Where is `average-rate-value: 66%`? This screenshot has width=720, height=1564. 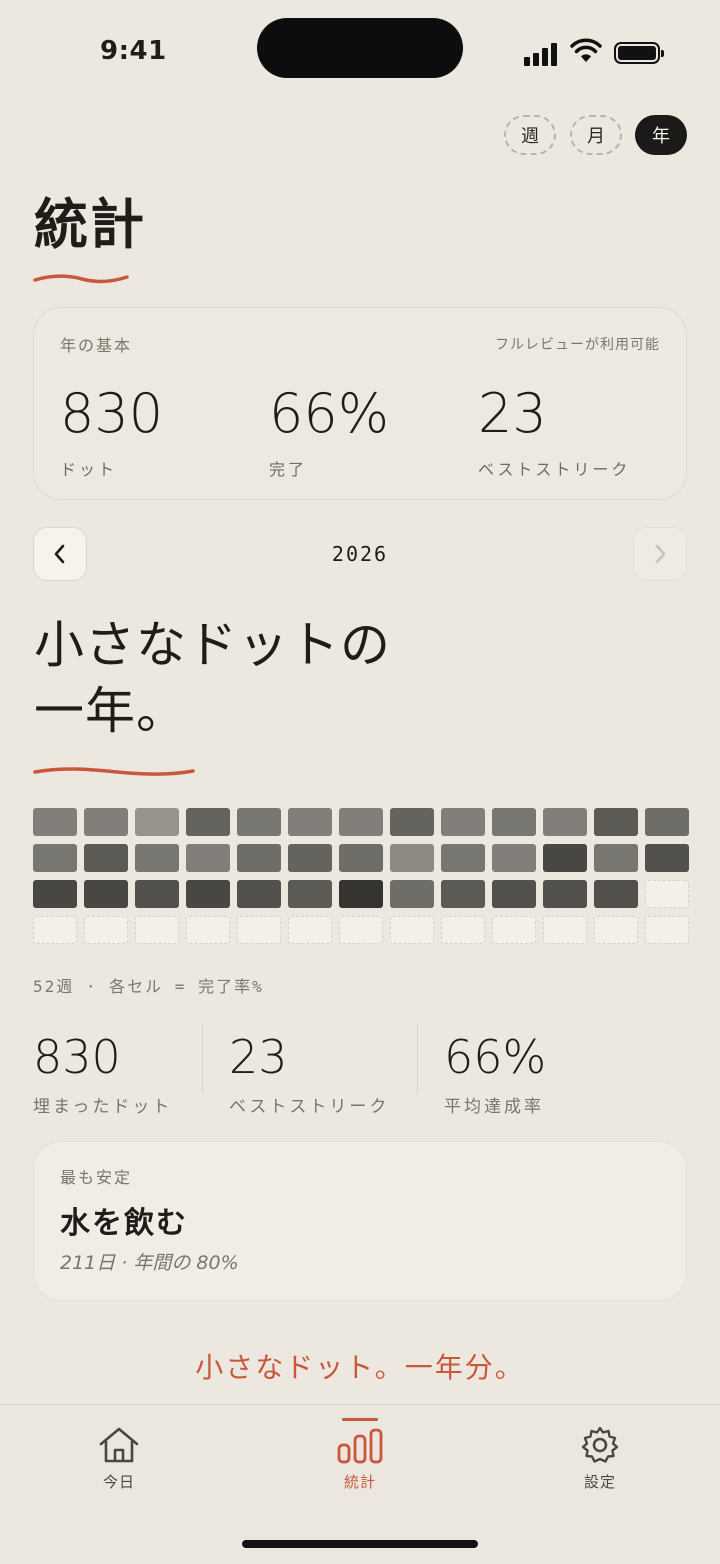 average-rate-value: 66% is located at coordinates (495, 1057).